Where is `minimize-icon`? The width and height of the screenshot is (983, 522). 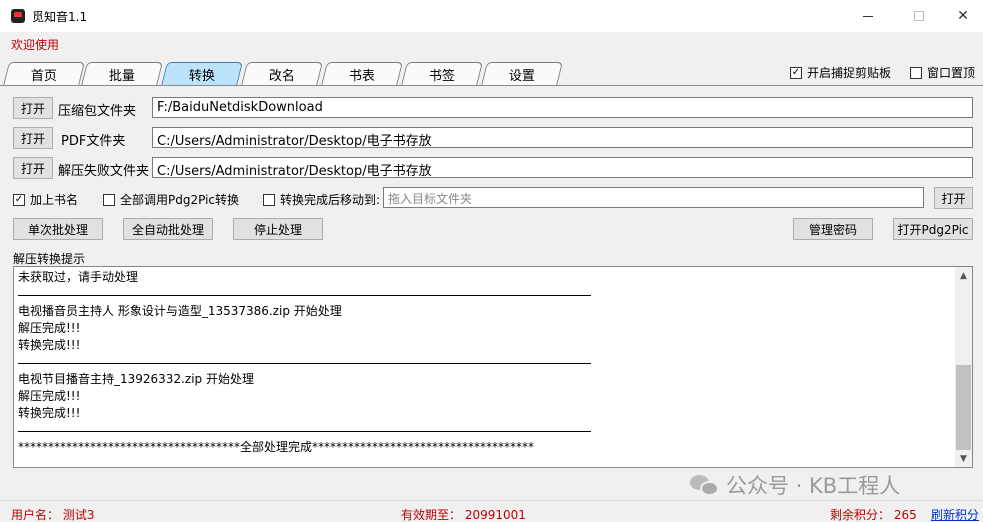 minimize-icon is located at coordinates (868, 16).